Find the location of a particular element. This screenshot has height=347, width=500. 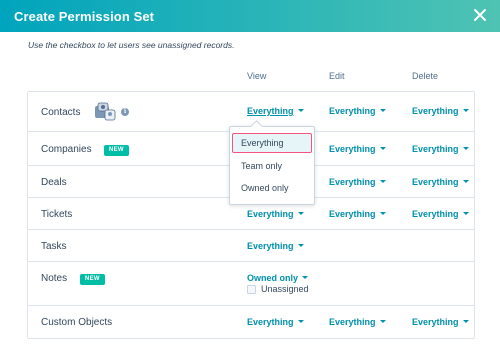

info-icon: i is located at coordinates (125, 112).